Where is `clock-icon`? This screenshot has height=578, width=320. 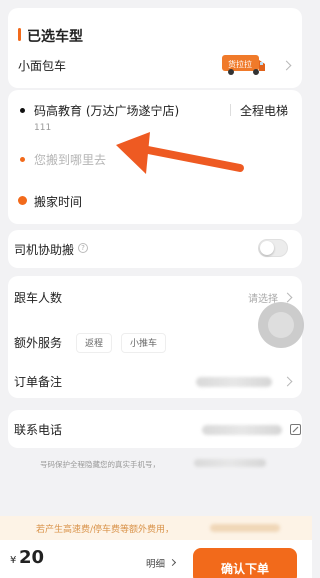
clock-icon is located at coordinates (22, 200).